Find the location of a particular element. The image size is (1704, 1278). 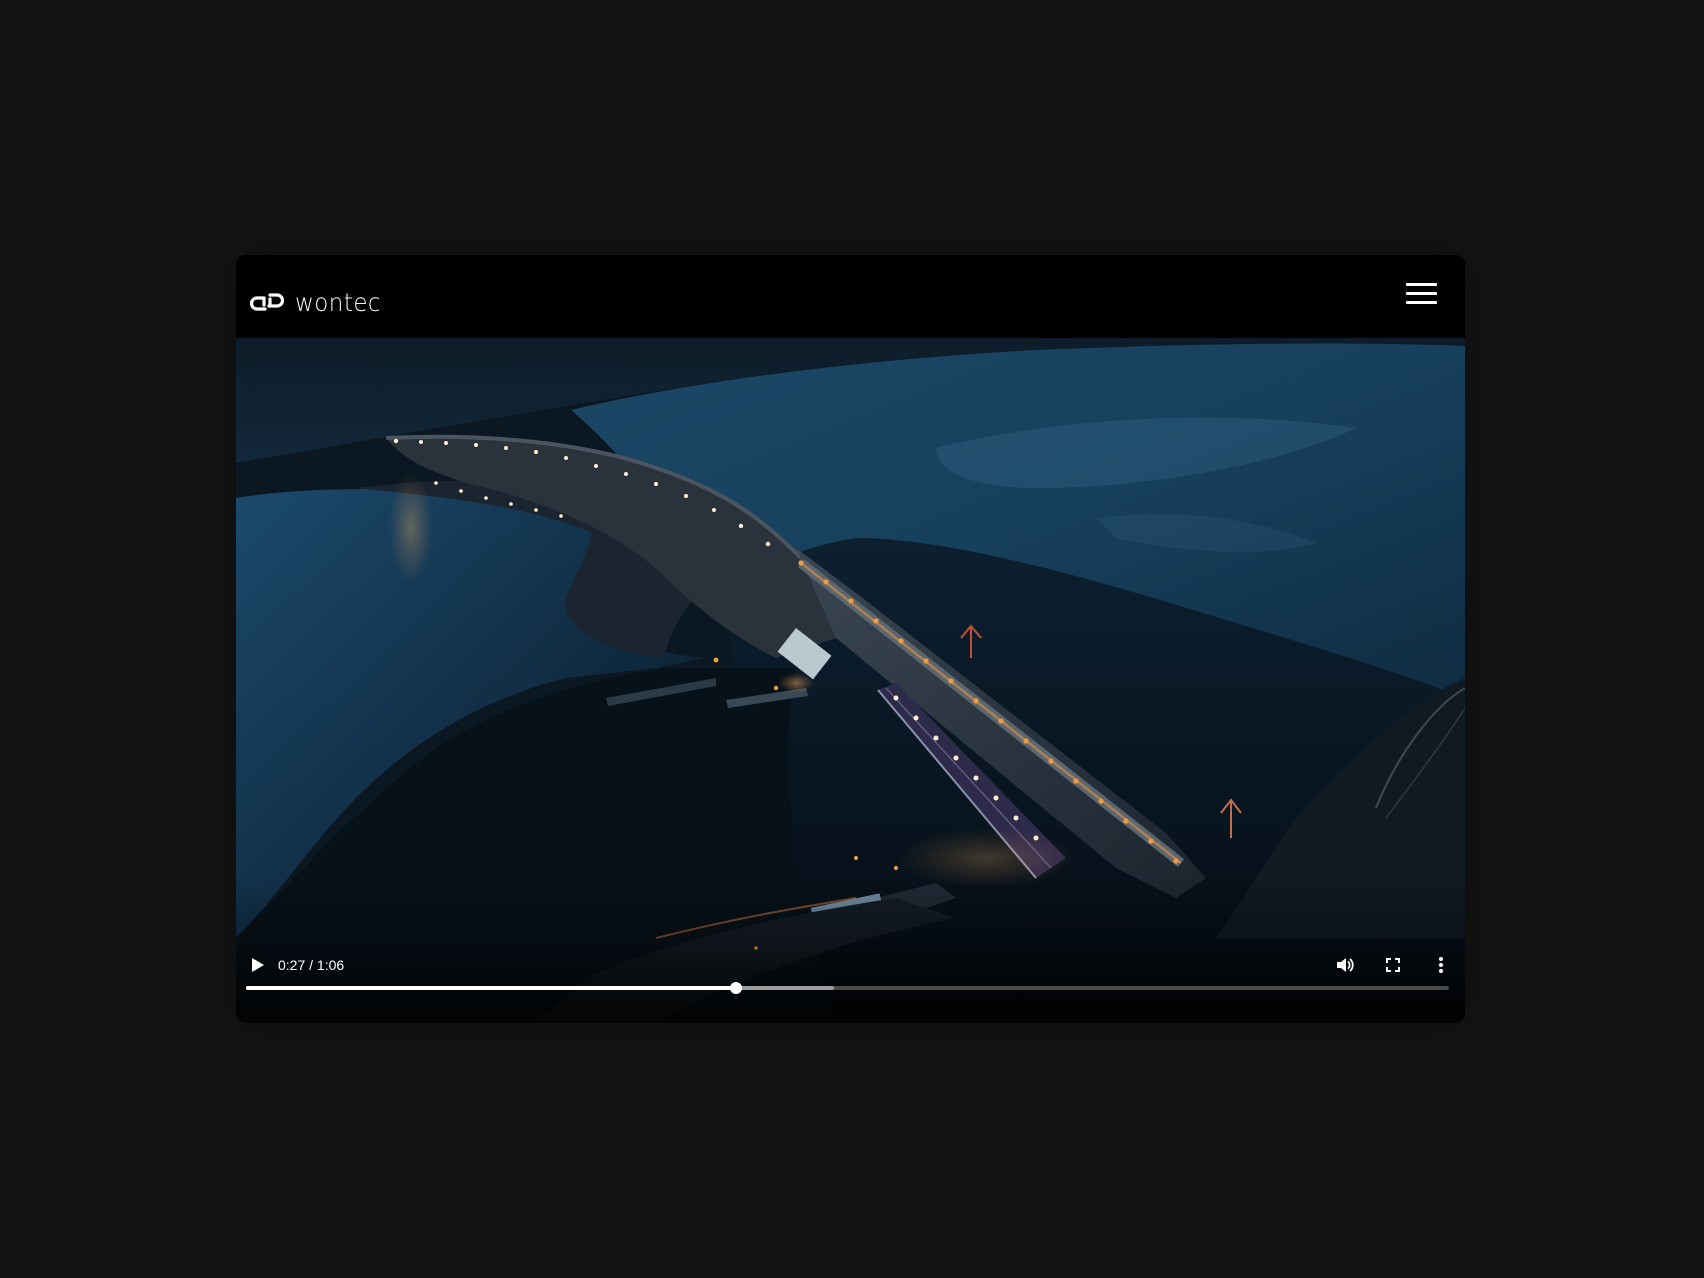

hamburger-menu-icon is located at coordinates (1421, 294).